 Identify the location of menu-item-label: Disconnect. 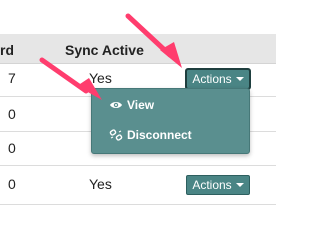
(159, 135).